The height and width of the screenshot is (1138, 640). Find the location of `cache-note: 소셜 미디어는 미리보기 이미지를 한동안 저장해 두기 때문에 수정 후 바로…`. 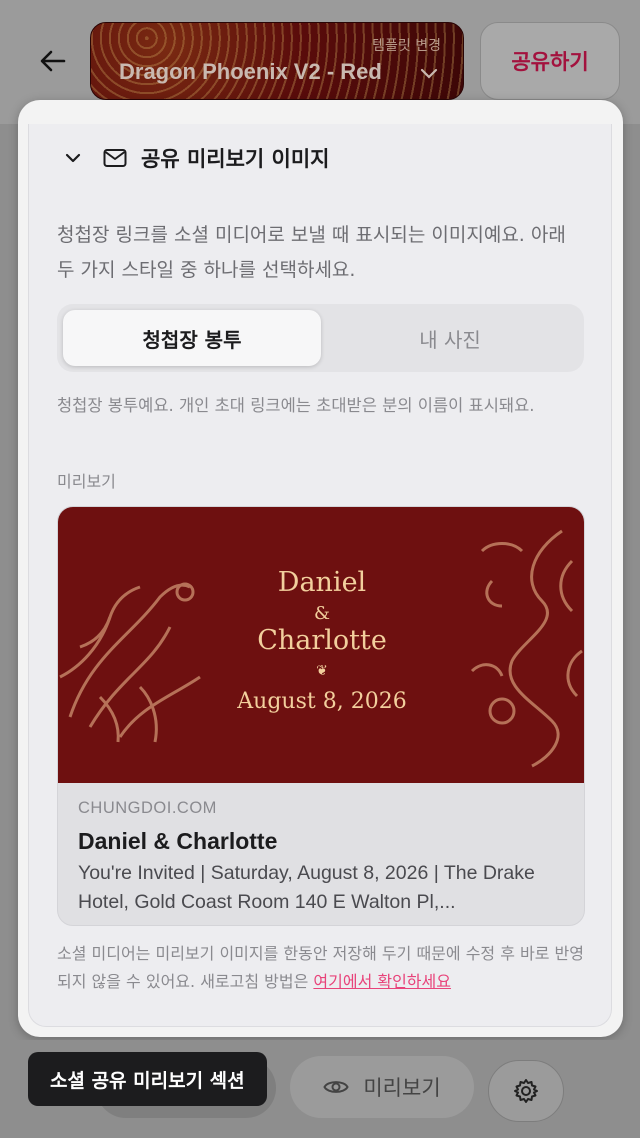

cache-note: 소셜 미디어는 미리보기 이미지를 한동안 저장해 두기 때문에 수정 후 바로… is located at coordinates (322, 968).